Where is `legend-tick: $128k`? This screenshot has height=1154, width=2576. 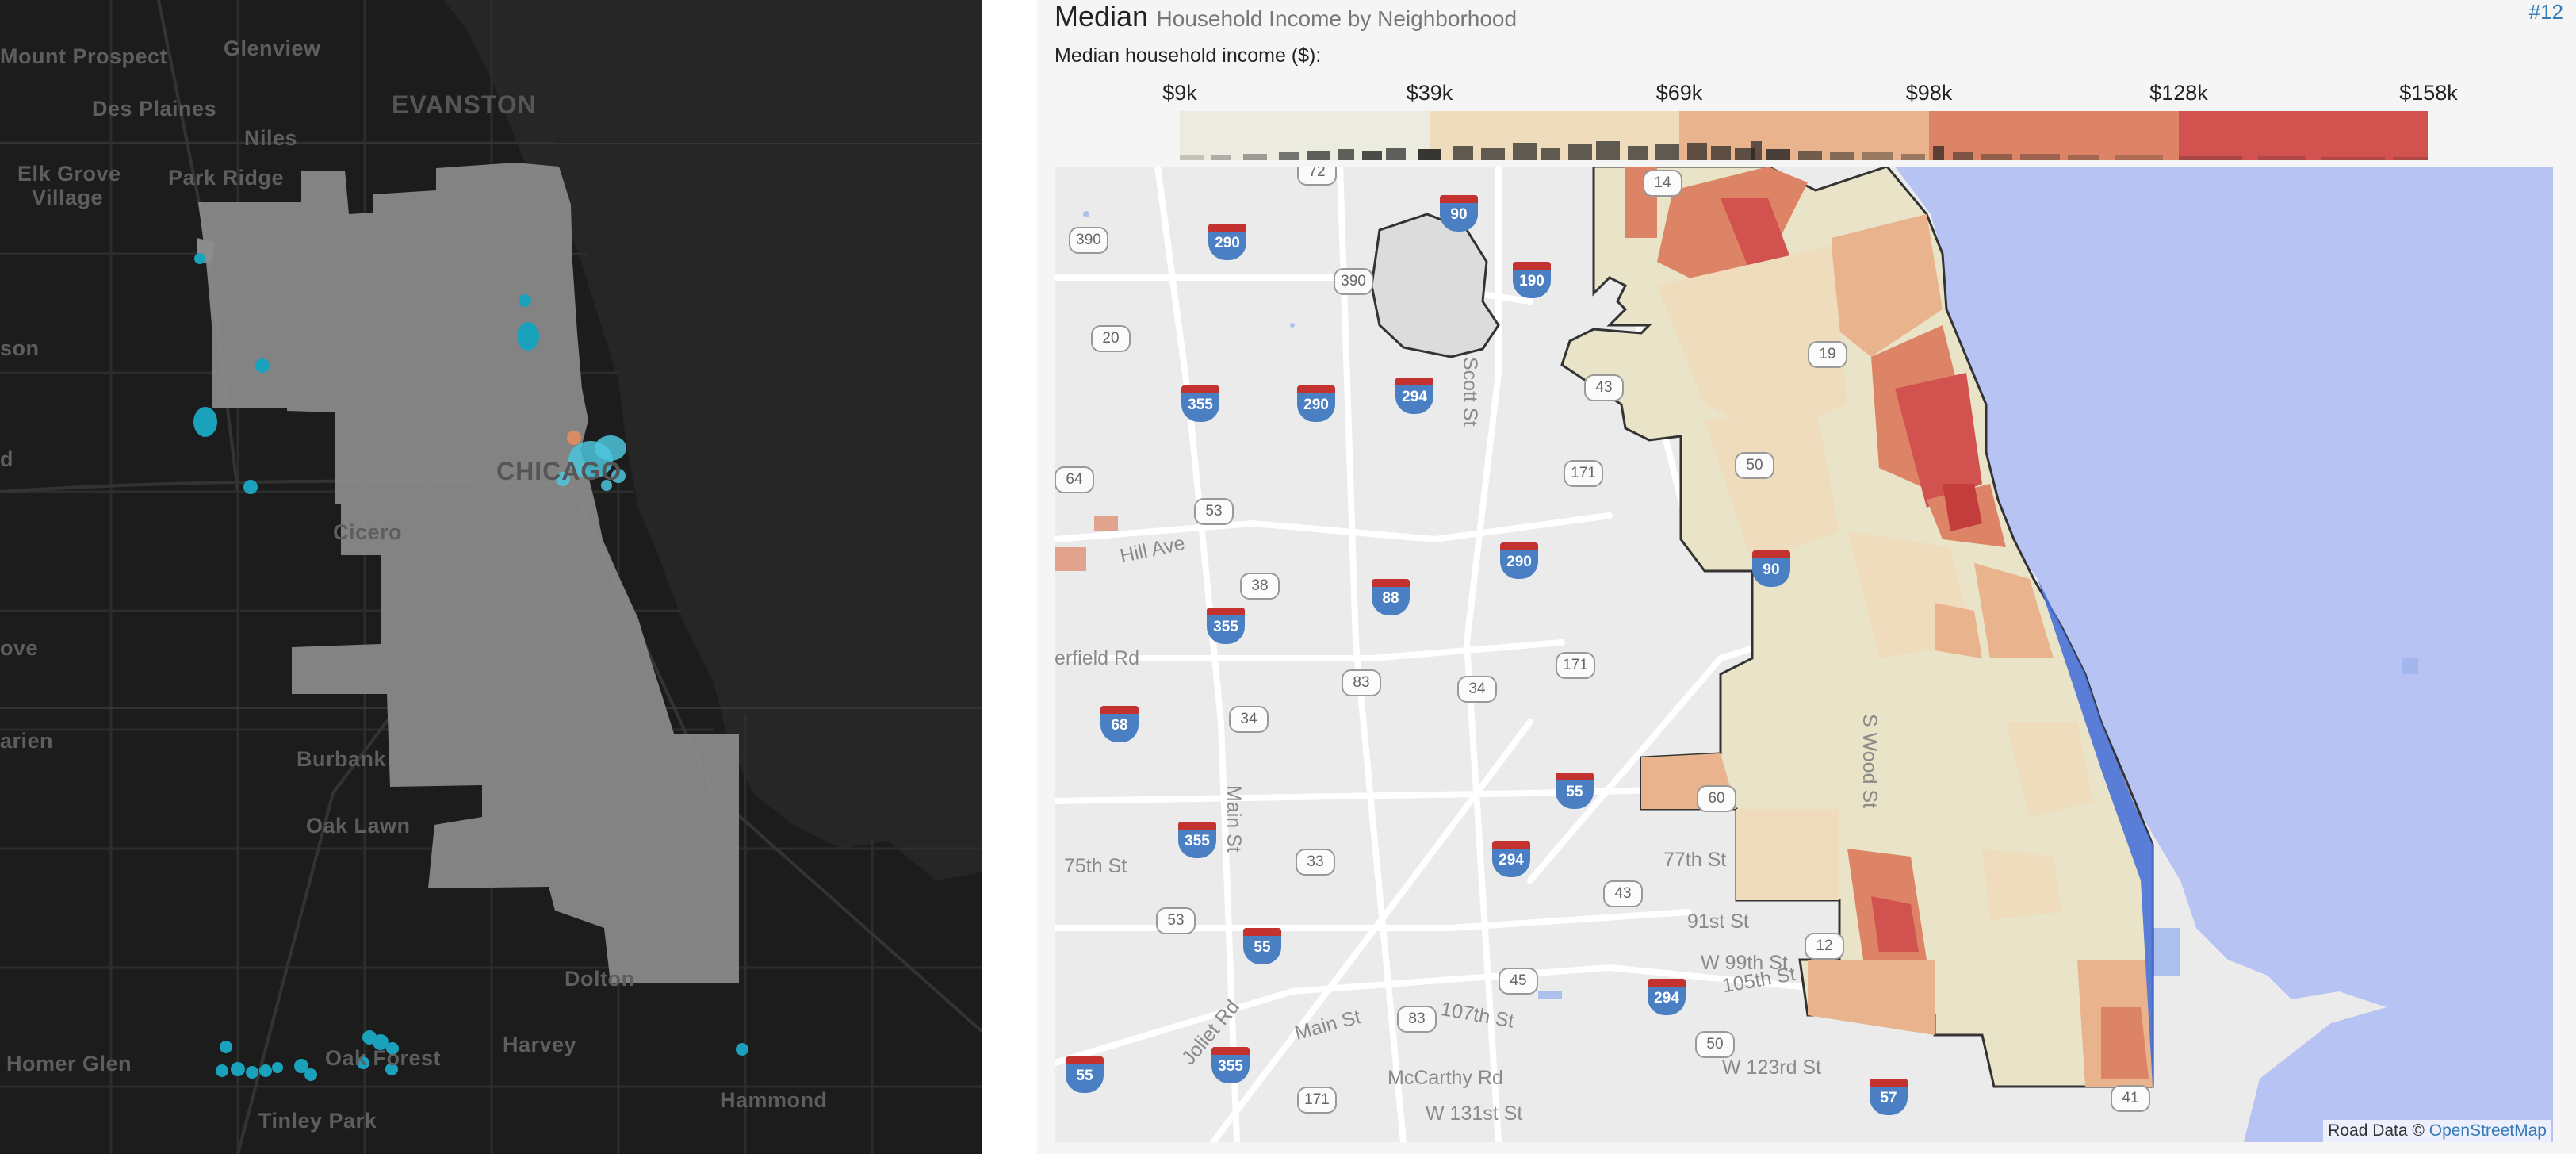
legend-tick: $128k is located at coordinates (2178, 93).